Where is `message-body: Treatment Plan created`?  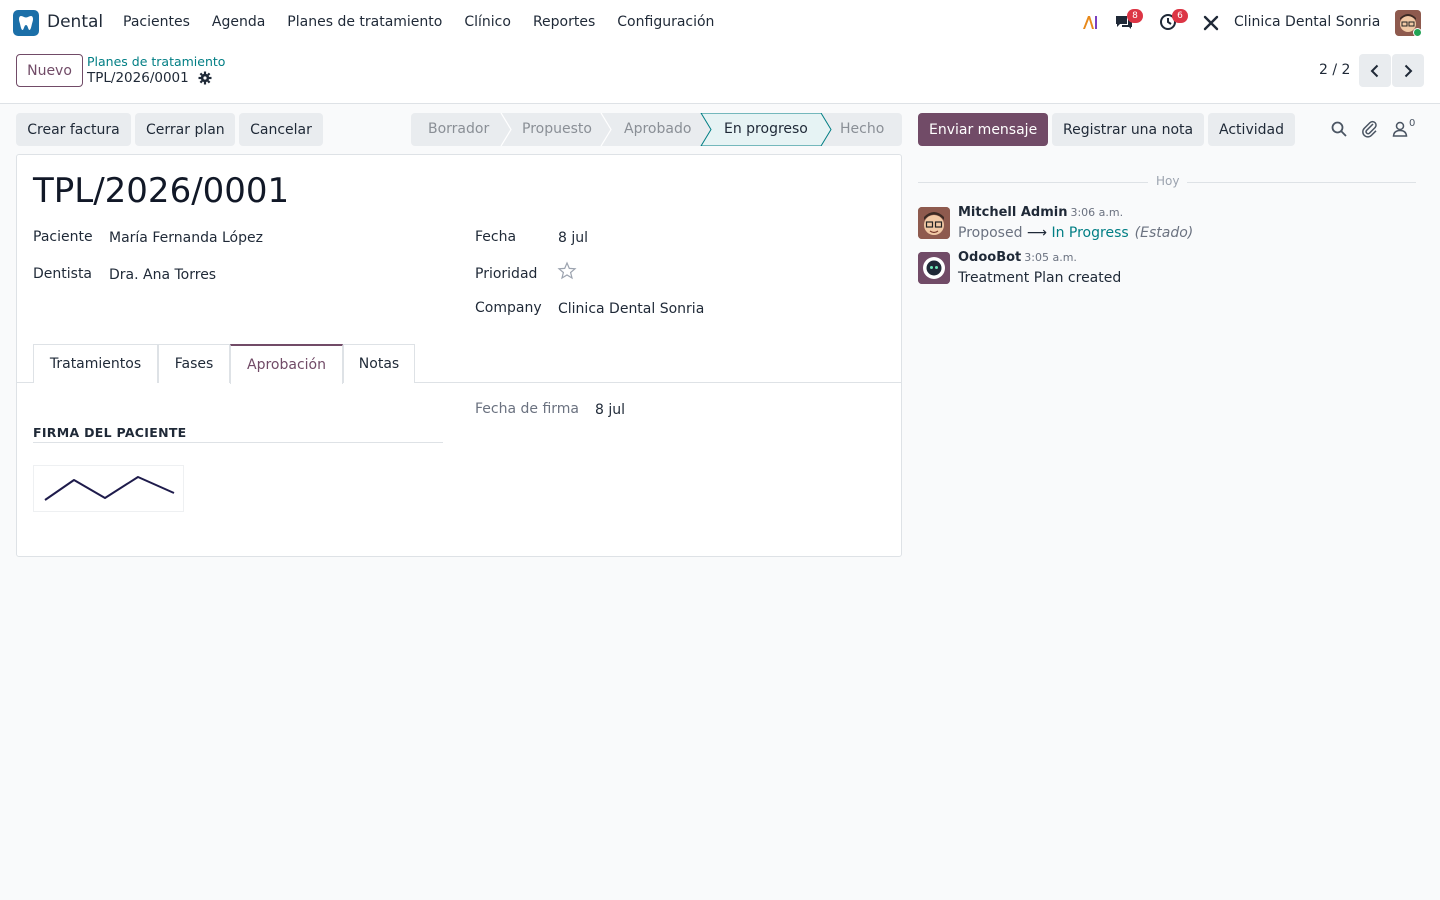 message-body: Treatment Plan created is located at coordinates (1040, 278).